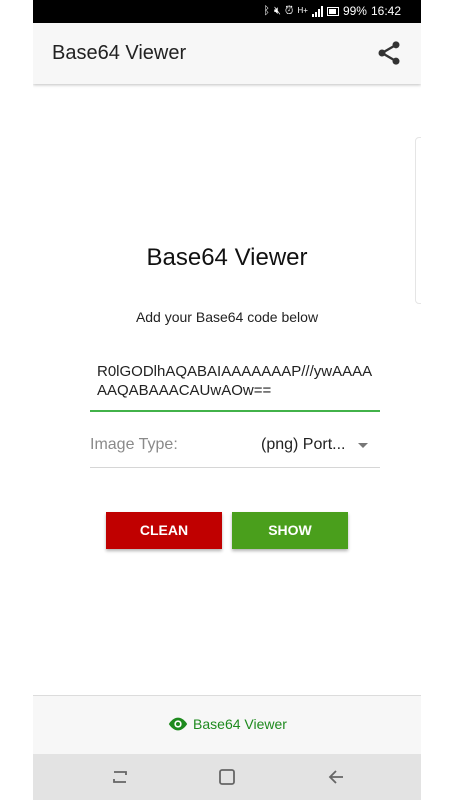 This screenshot has height=800, width=454. I want to click on clock: 16:42, so click(385, 11).